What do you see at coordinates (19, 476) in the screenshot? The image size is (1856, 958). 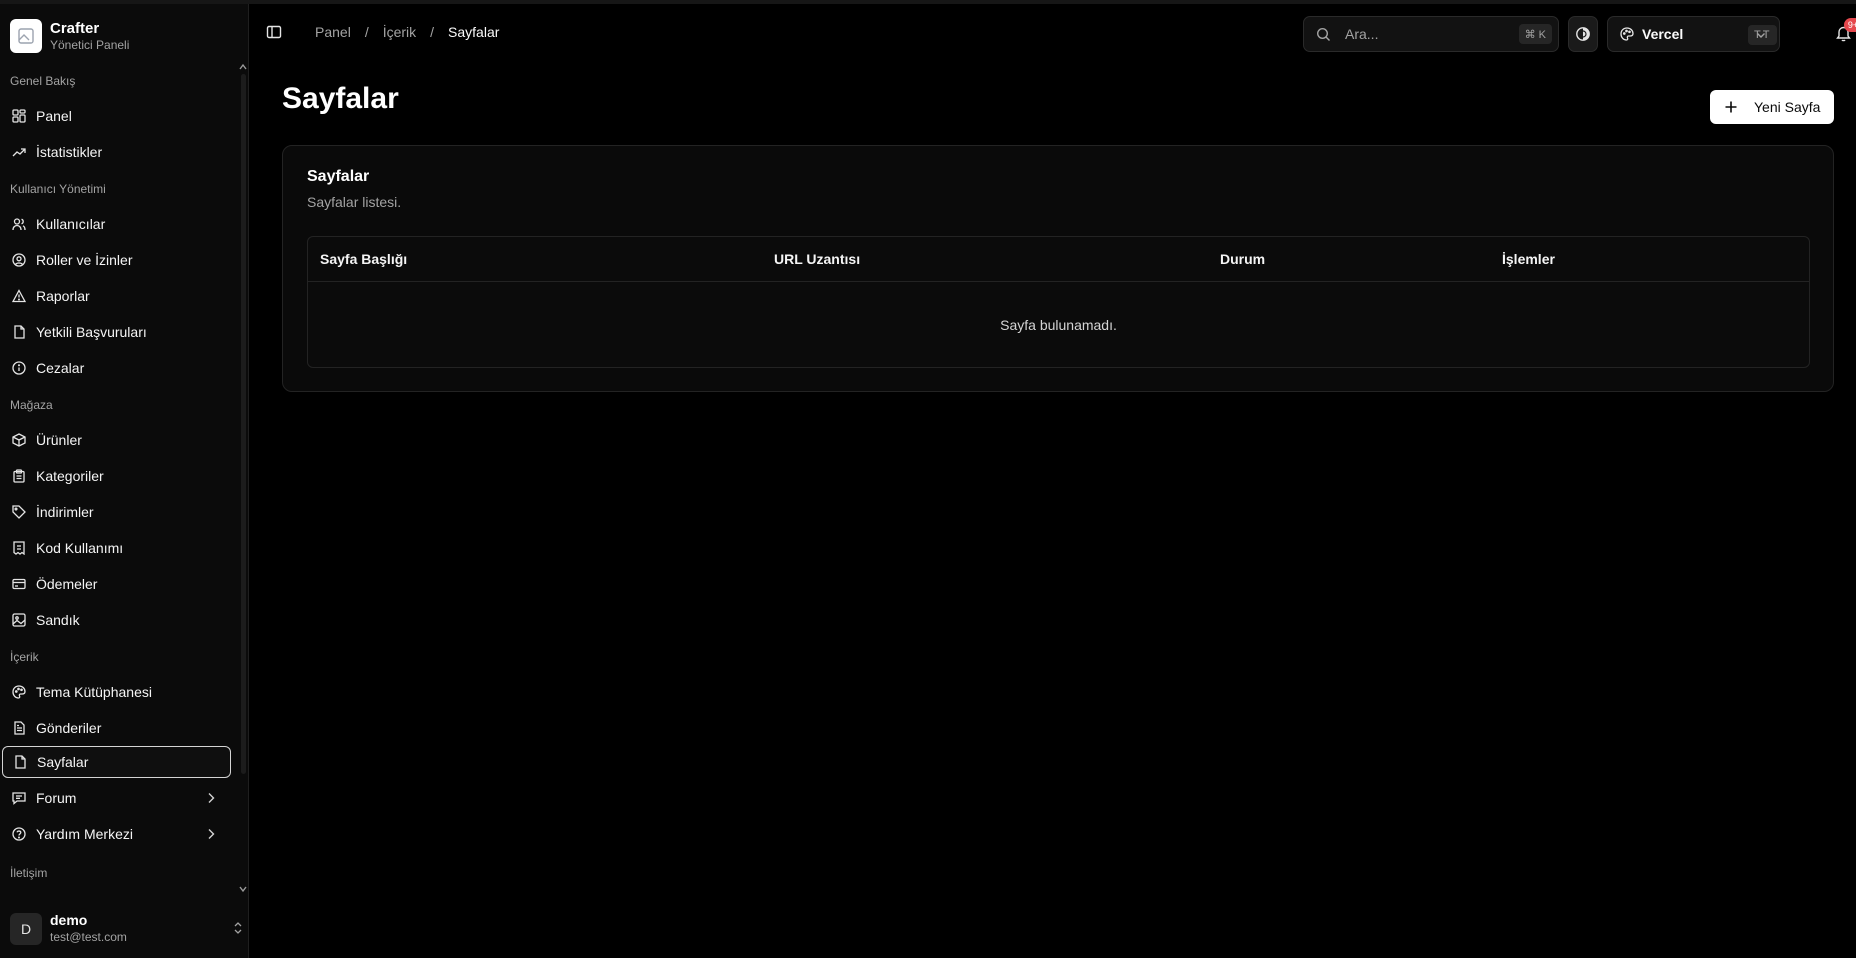 I see `clipboard-icon` at bounding box center [19, 476].